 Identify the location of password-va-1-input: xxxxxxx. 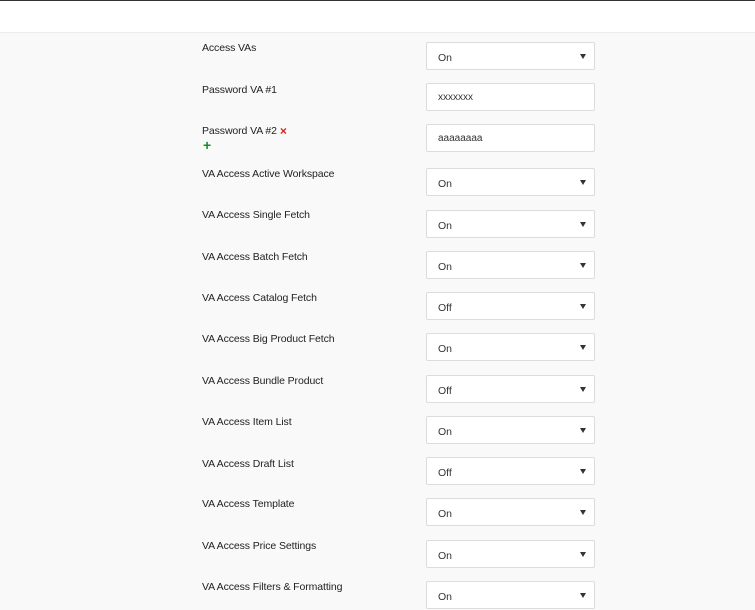
(510, 97).